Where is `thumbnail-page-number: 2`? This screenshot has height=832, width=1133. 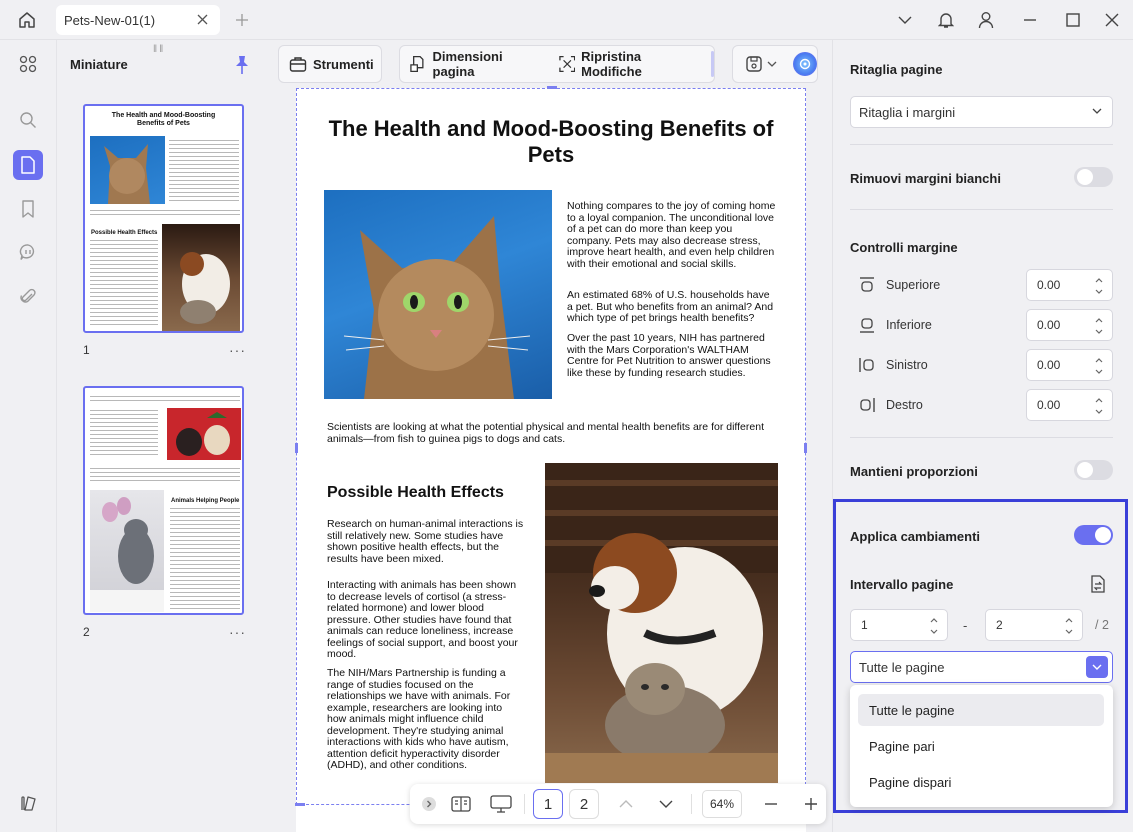
thumbnail-page-number: 2 is located at coordinates (86, 632).